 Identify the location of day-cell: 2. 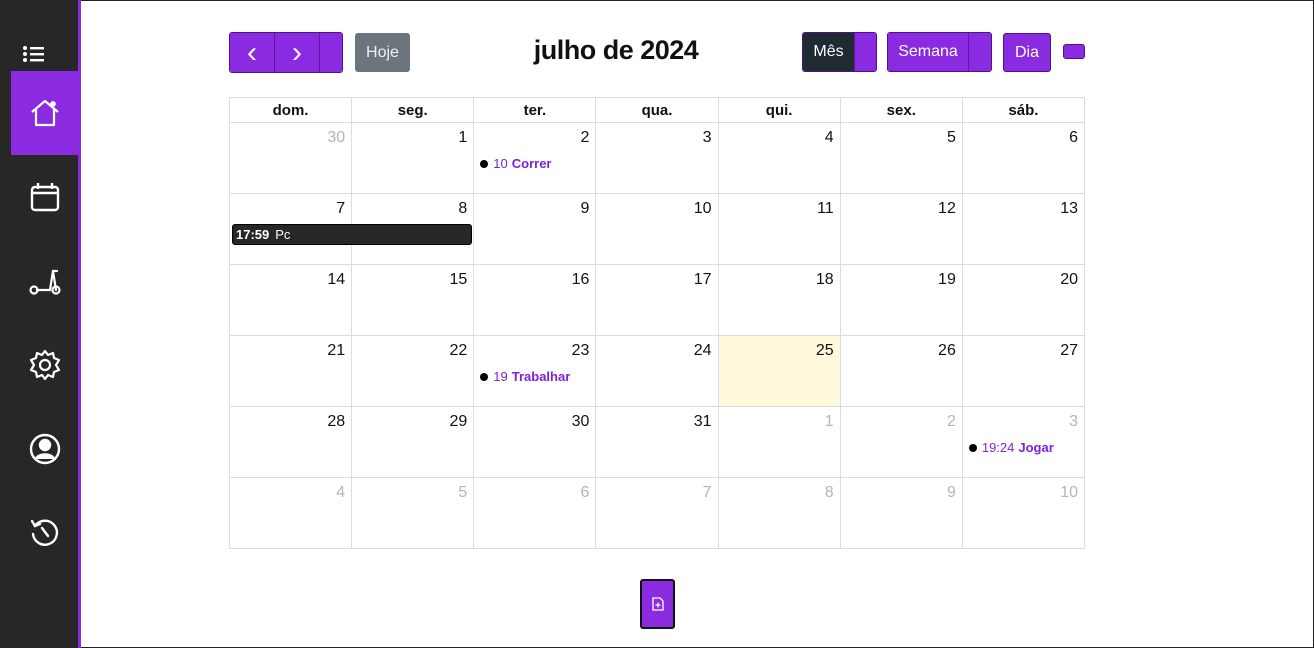
(901, 442).